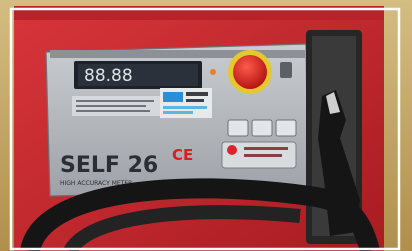  Describe the element at coordinates (173, 97) in the screenshot. I see `logo-mark` at that location.